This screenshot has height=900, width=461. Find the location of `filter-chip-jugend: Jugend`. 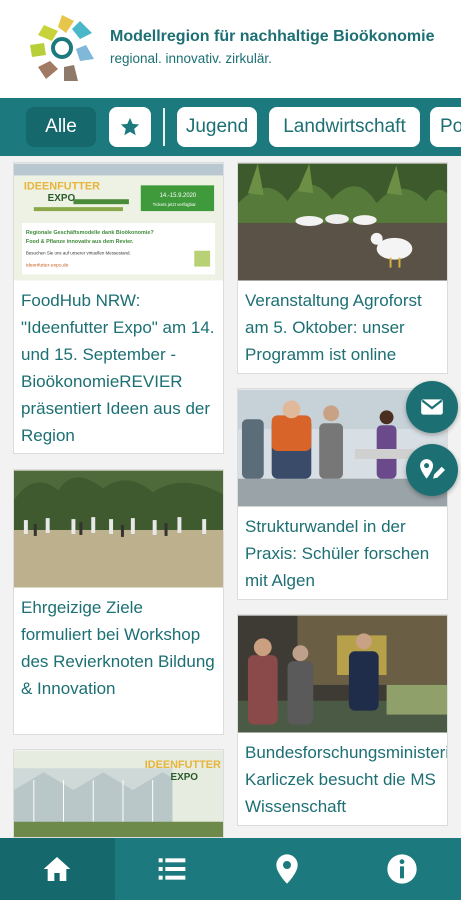

filter-chip-jugend: Jugend is located at coordinates (217, 127).